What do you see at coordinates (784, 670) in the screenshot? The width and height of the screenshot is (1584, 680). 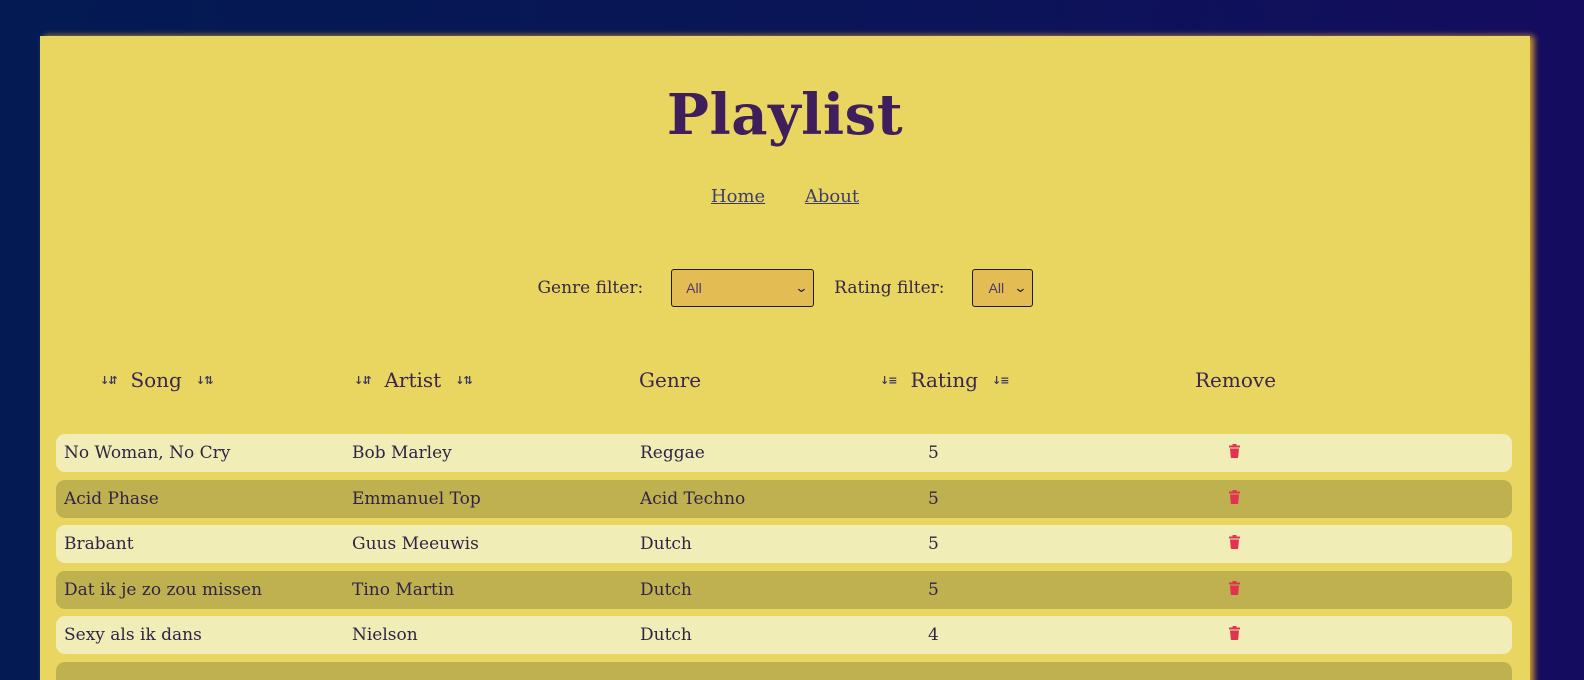 I see `table-row` at bounding box center [784, 670].